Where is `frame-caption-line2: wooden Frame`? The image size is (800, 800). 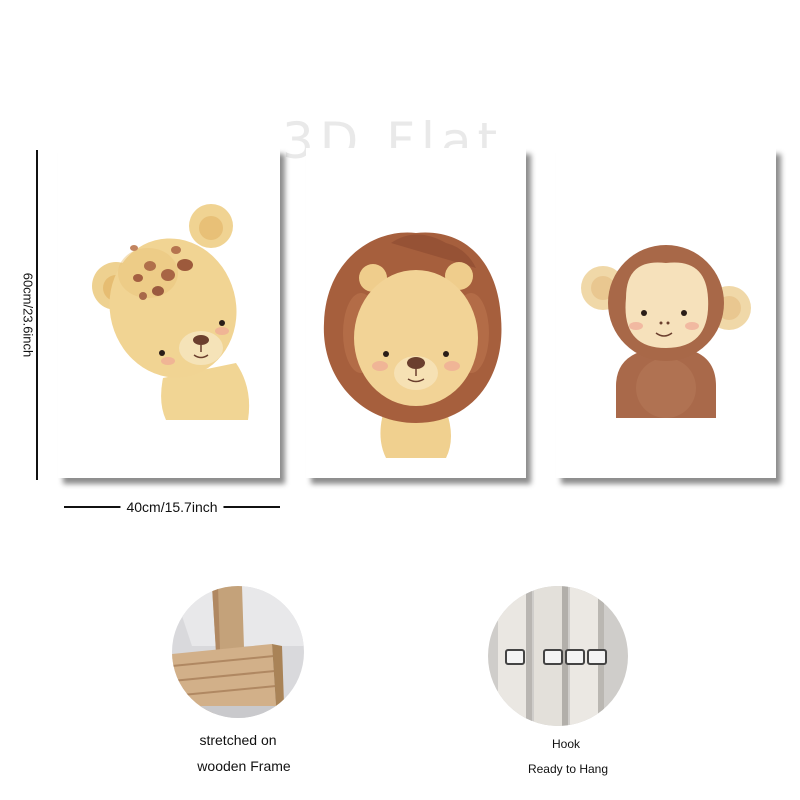
frame-caption-line2: wooden Frame is located at coordinates (244, 766).